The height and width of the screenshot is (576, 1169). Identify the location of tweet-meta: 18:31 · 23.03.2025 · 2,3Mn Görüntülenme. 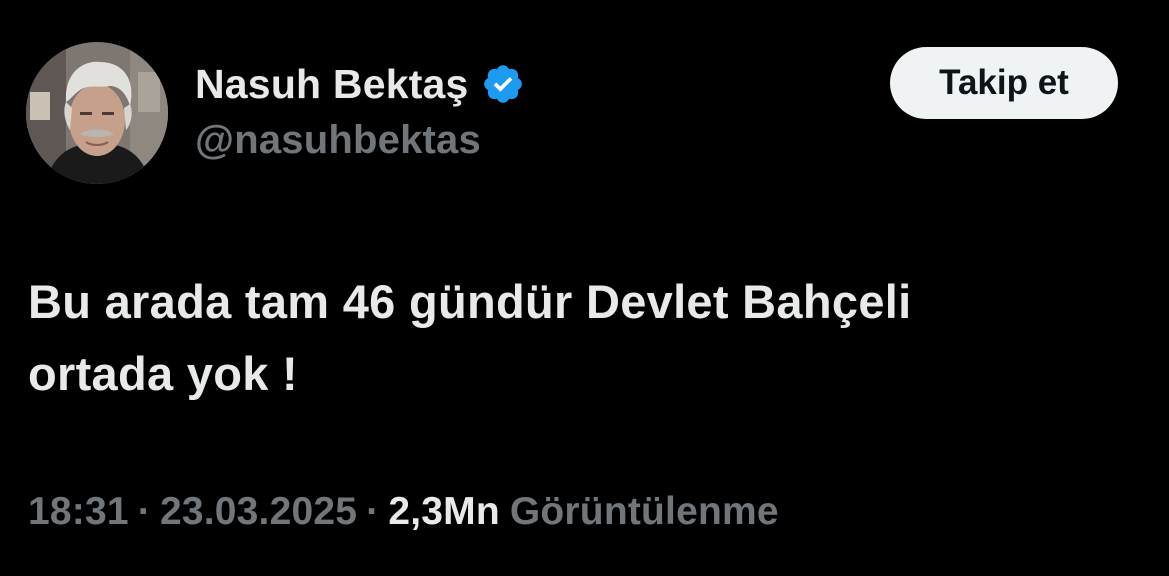
(403, 512).